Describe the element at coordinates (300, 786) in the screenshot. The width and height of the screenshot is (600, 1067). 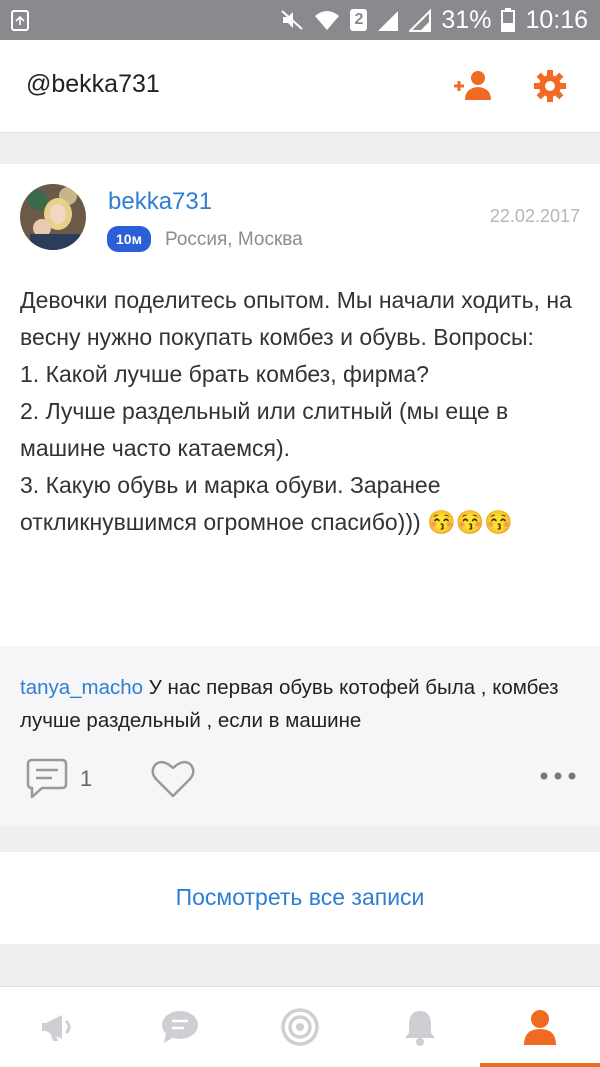
I see `post-actions: 1` at that location.